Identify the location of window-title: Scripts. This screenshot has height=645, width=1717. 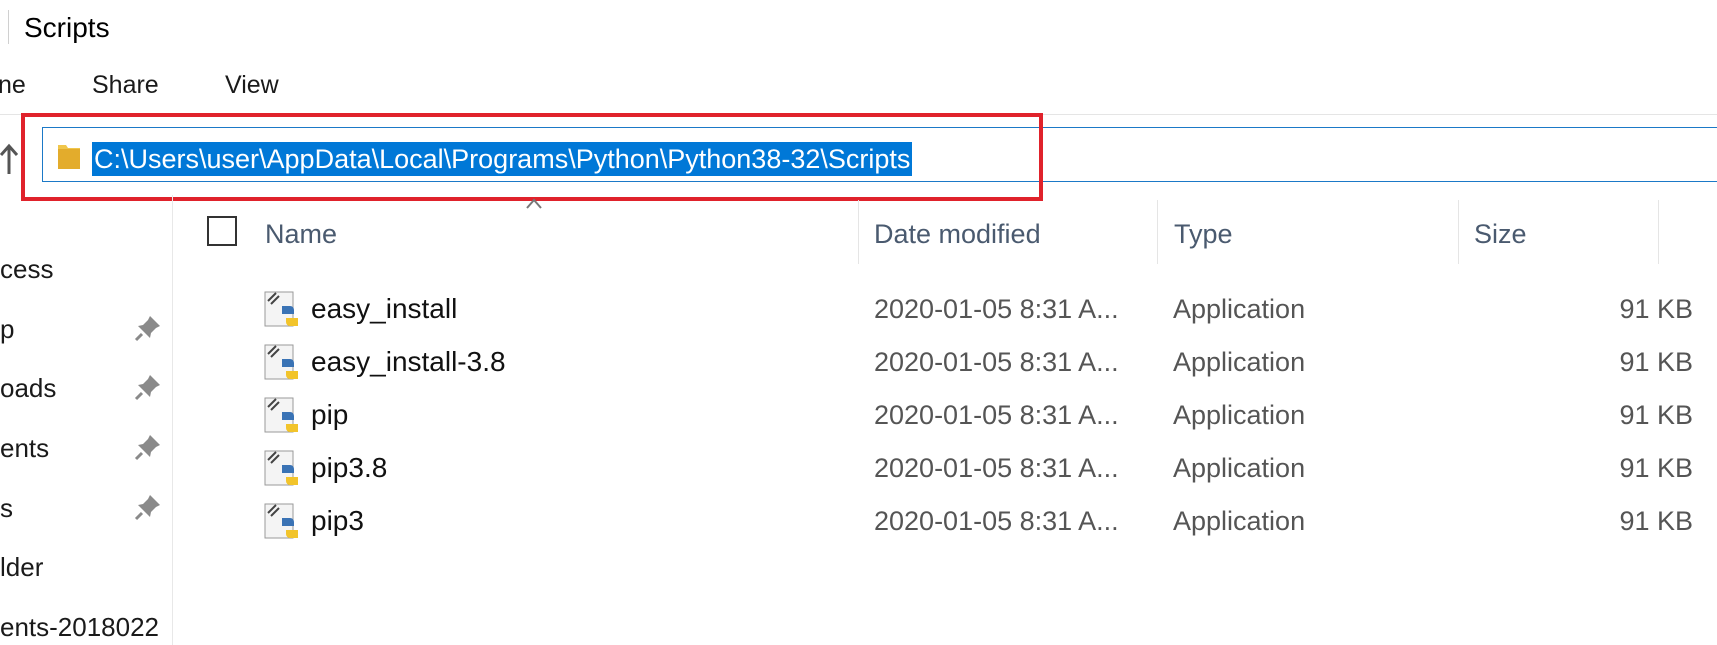
(67, 27).